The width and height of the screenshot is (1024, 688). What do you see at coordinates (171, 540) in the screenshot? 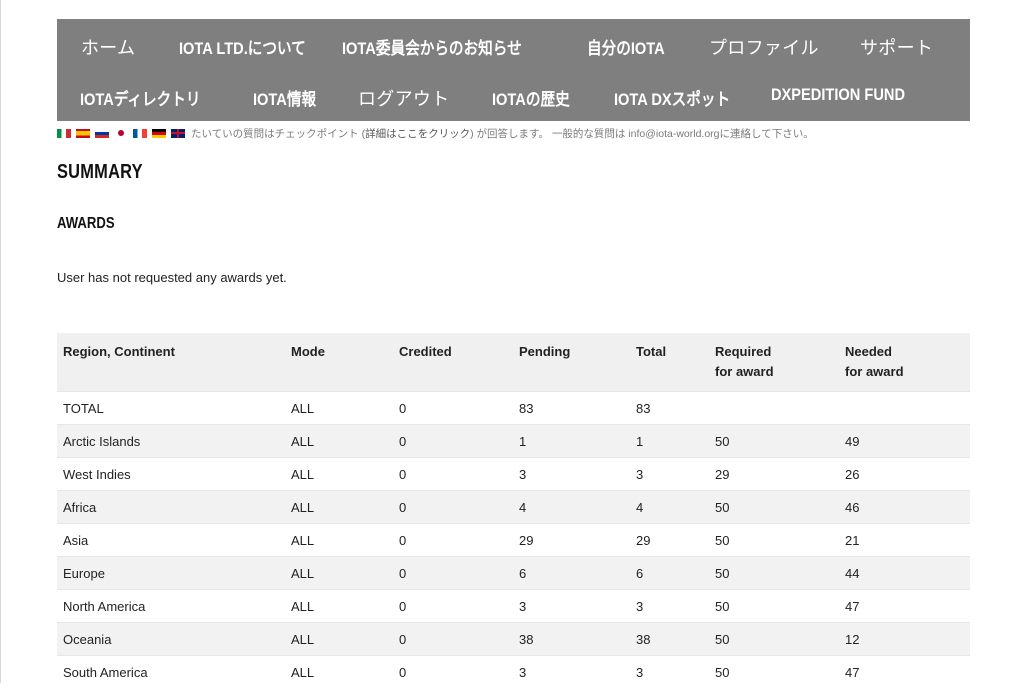
I see `cell-region: Asia` at bounding box center [171, 540].